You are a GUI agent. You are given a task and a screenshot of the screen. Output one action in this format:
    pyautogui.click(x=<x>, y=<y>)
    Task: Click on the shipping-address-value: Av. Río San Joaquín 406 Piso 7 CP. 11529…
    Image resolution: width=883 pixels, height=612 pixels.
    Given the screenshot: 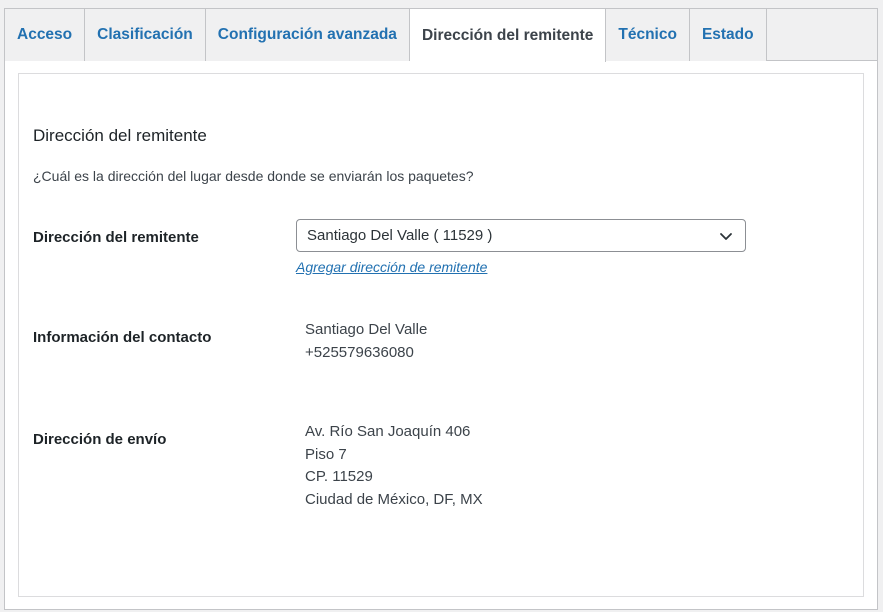 What is the action you would take?
    pyautogui.click(x=394, y=466)
    